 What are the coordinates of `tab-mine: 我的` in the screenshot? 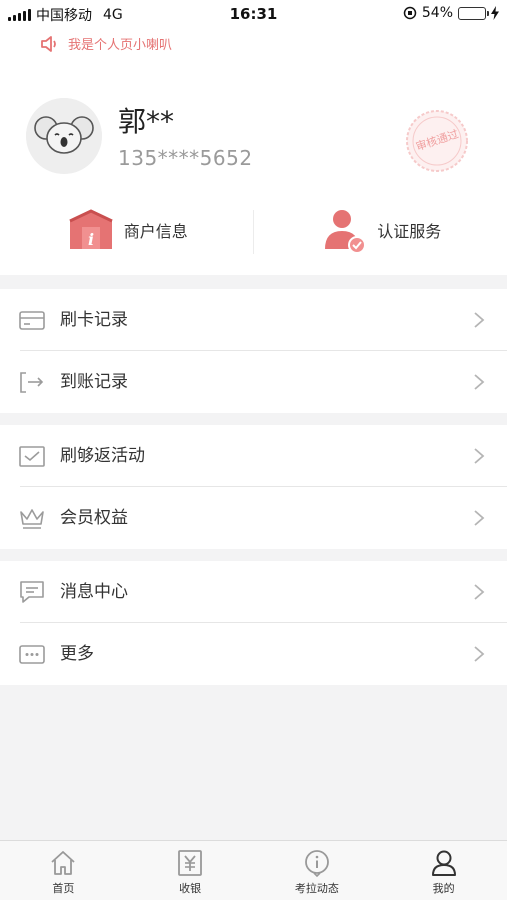 It's located at (443, 870).